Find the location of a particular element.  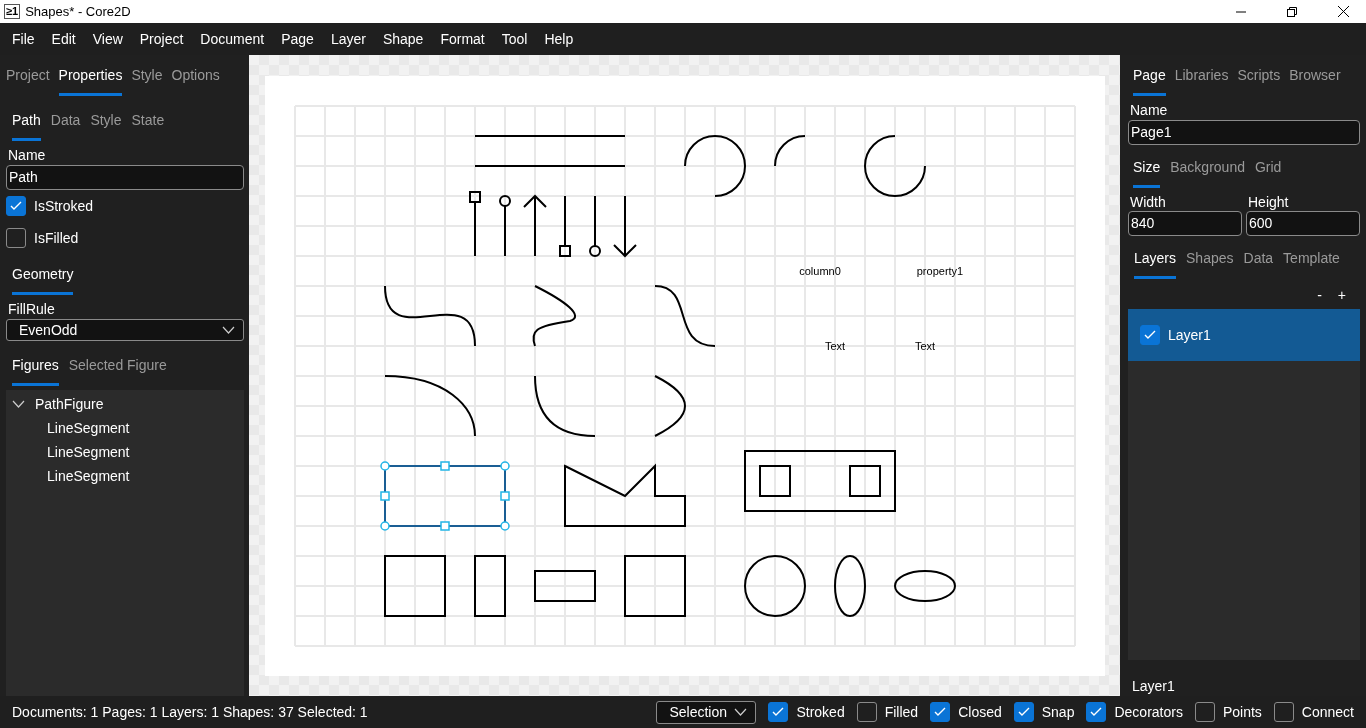

tree-item: PathFigure is located at coordinates (69, 404).